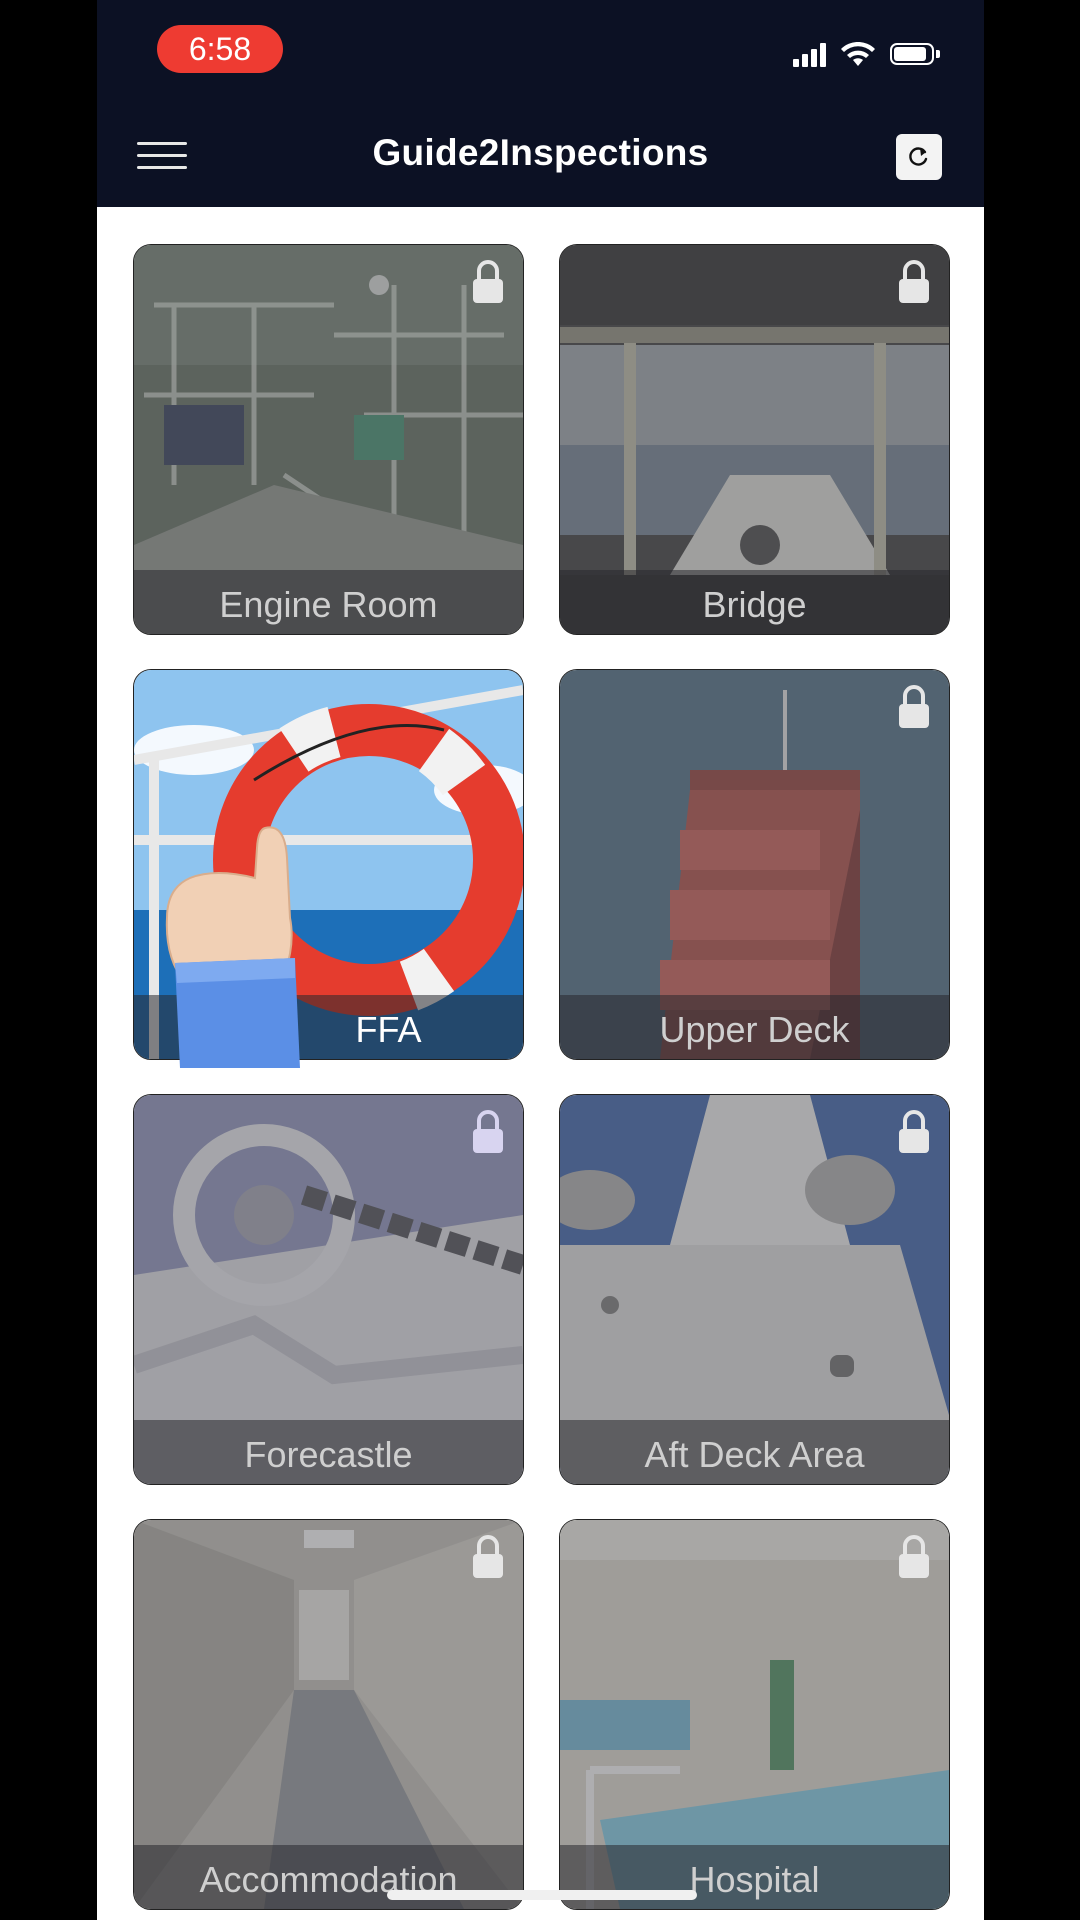 Image resolution: width=1080 pixels, height=1920 pixels. I want to click on card-label: Bridge, so click(754, 604).